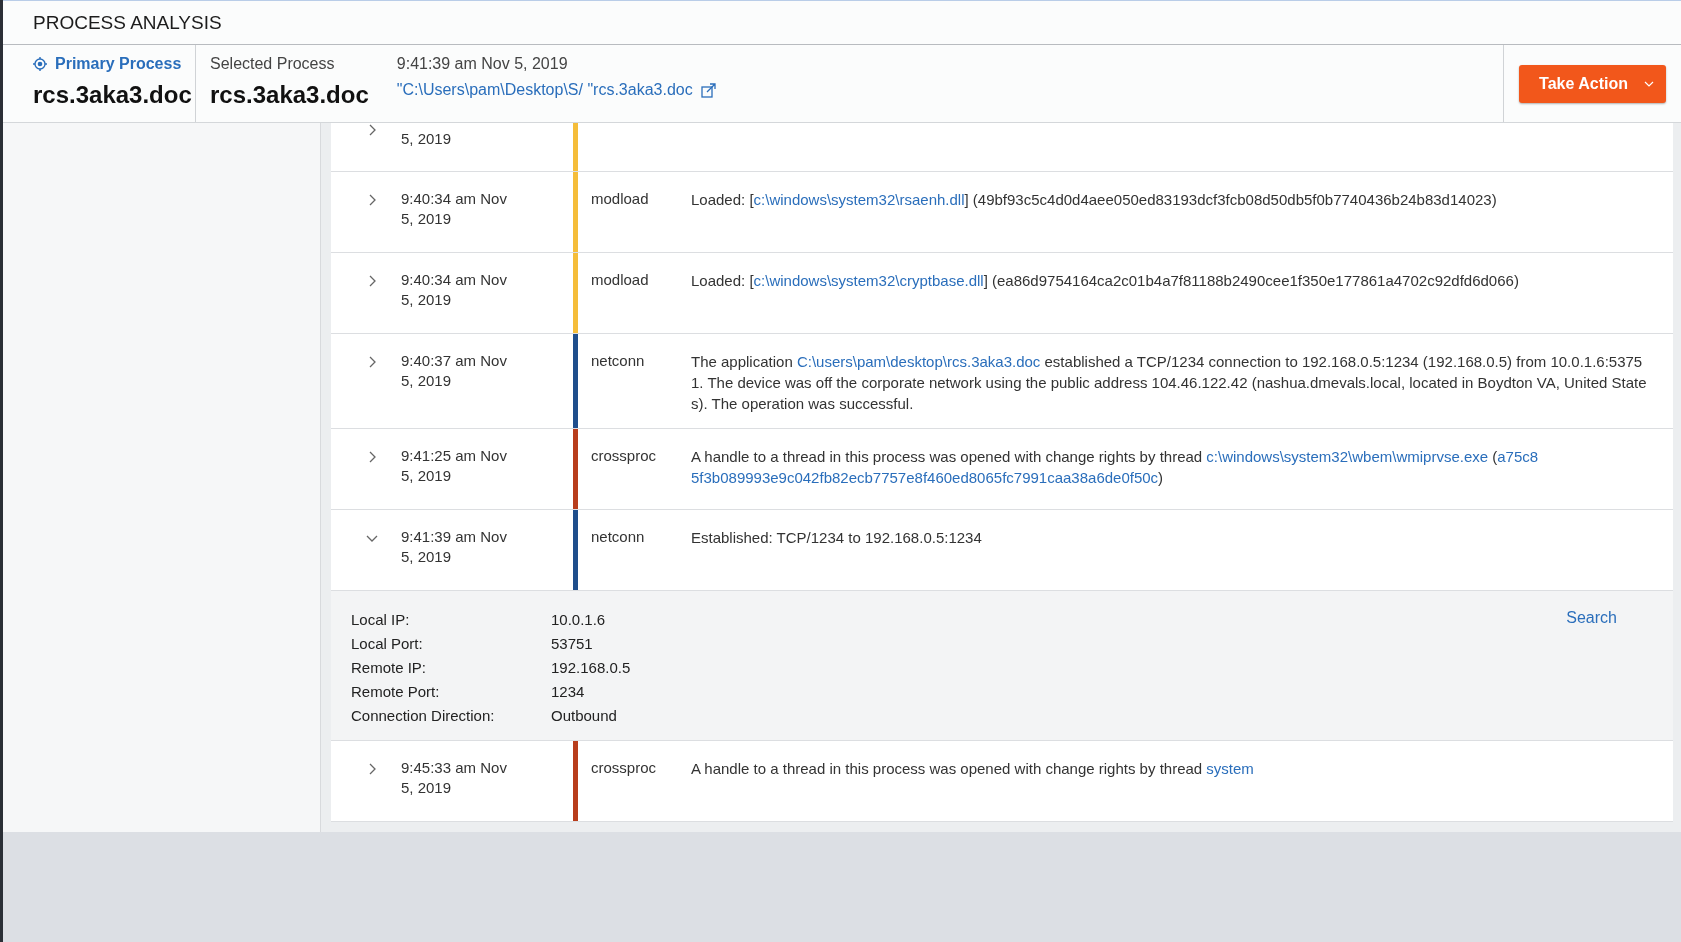 This screenshot has height=942, width=1681. I want to click on event-time: 9:41:25 am Nov 5, 2019, so click(454, 466).